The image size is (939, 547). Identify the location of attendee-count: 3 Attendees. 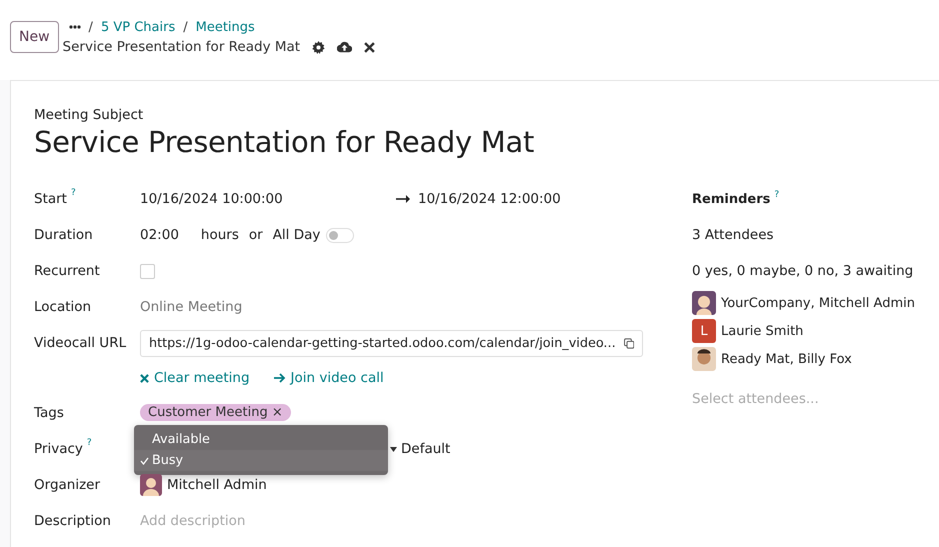
(733, 235).